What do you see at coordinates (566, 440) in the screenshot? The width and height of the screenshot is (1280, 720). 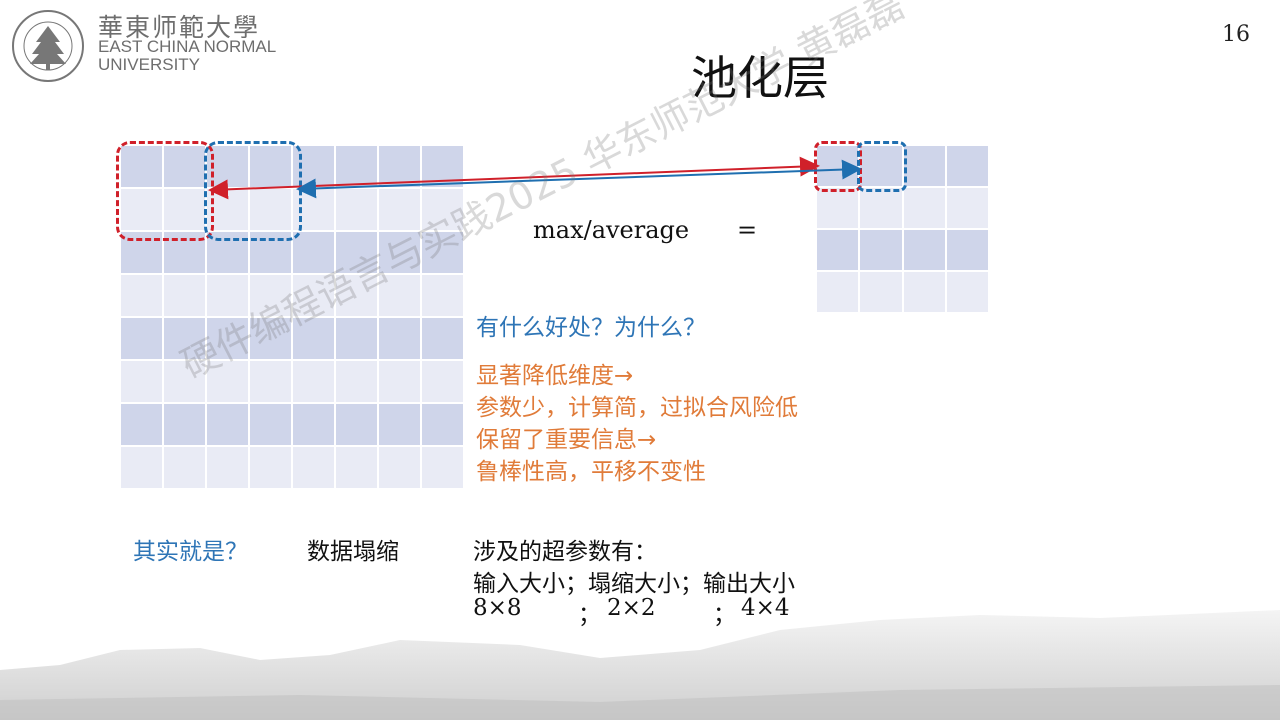 I see `benefit-line-3: 保留了重要信息→` at bounding box center [566, 440].